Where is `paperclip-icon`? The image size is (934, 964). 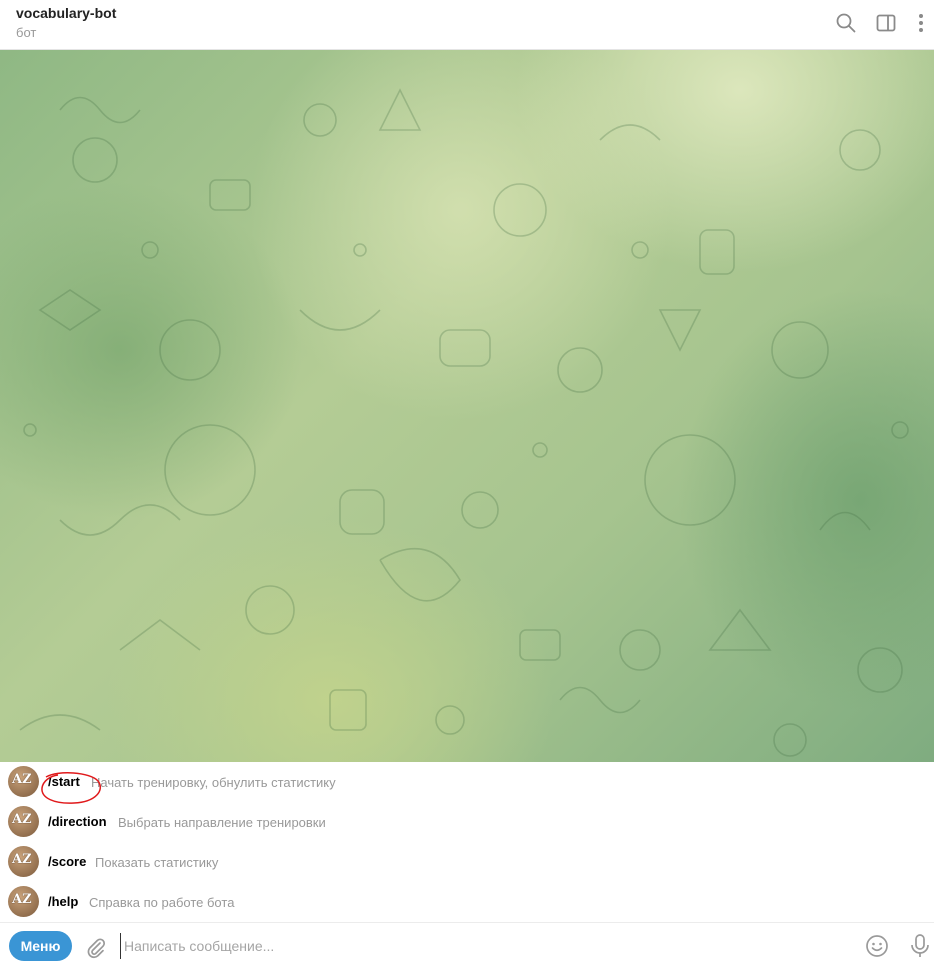
paperclip-icon is located at coordinates (95, 947).